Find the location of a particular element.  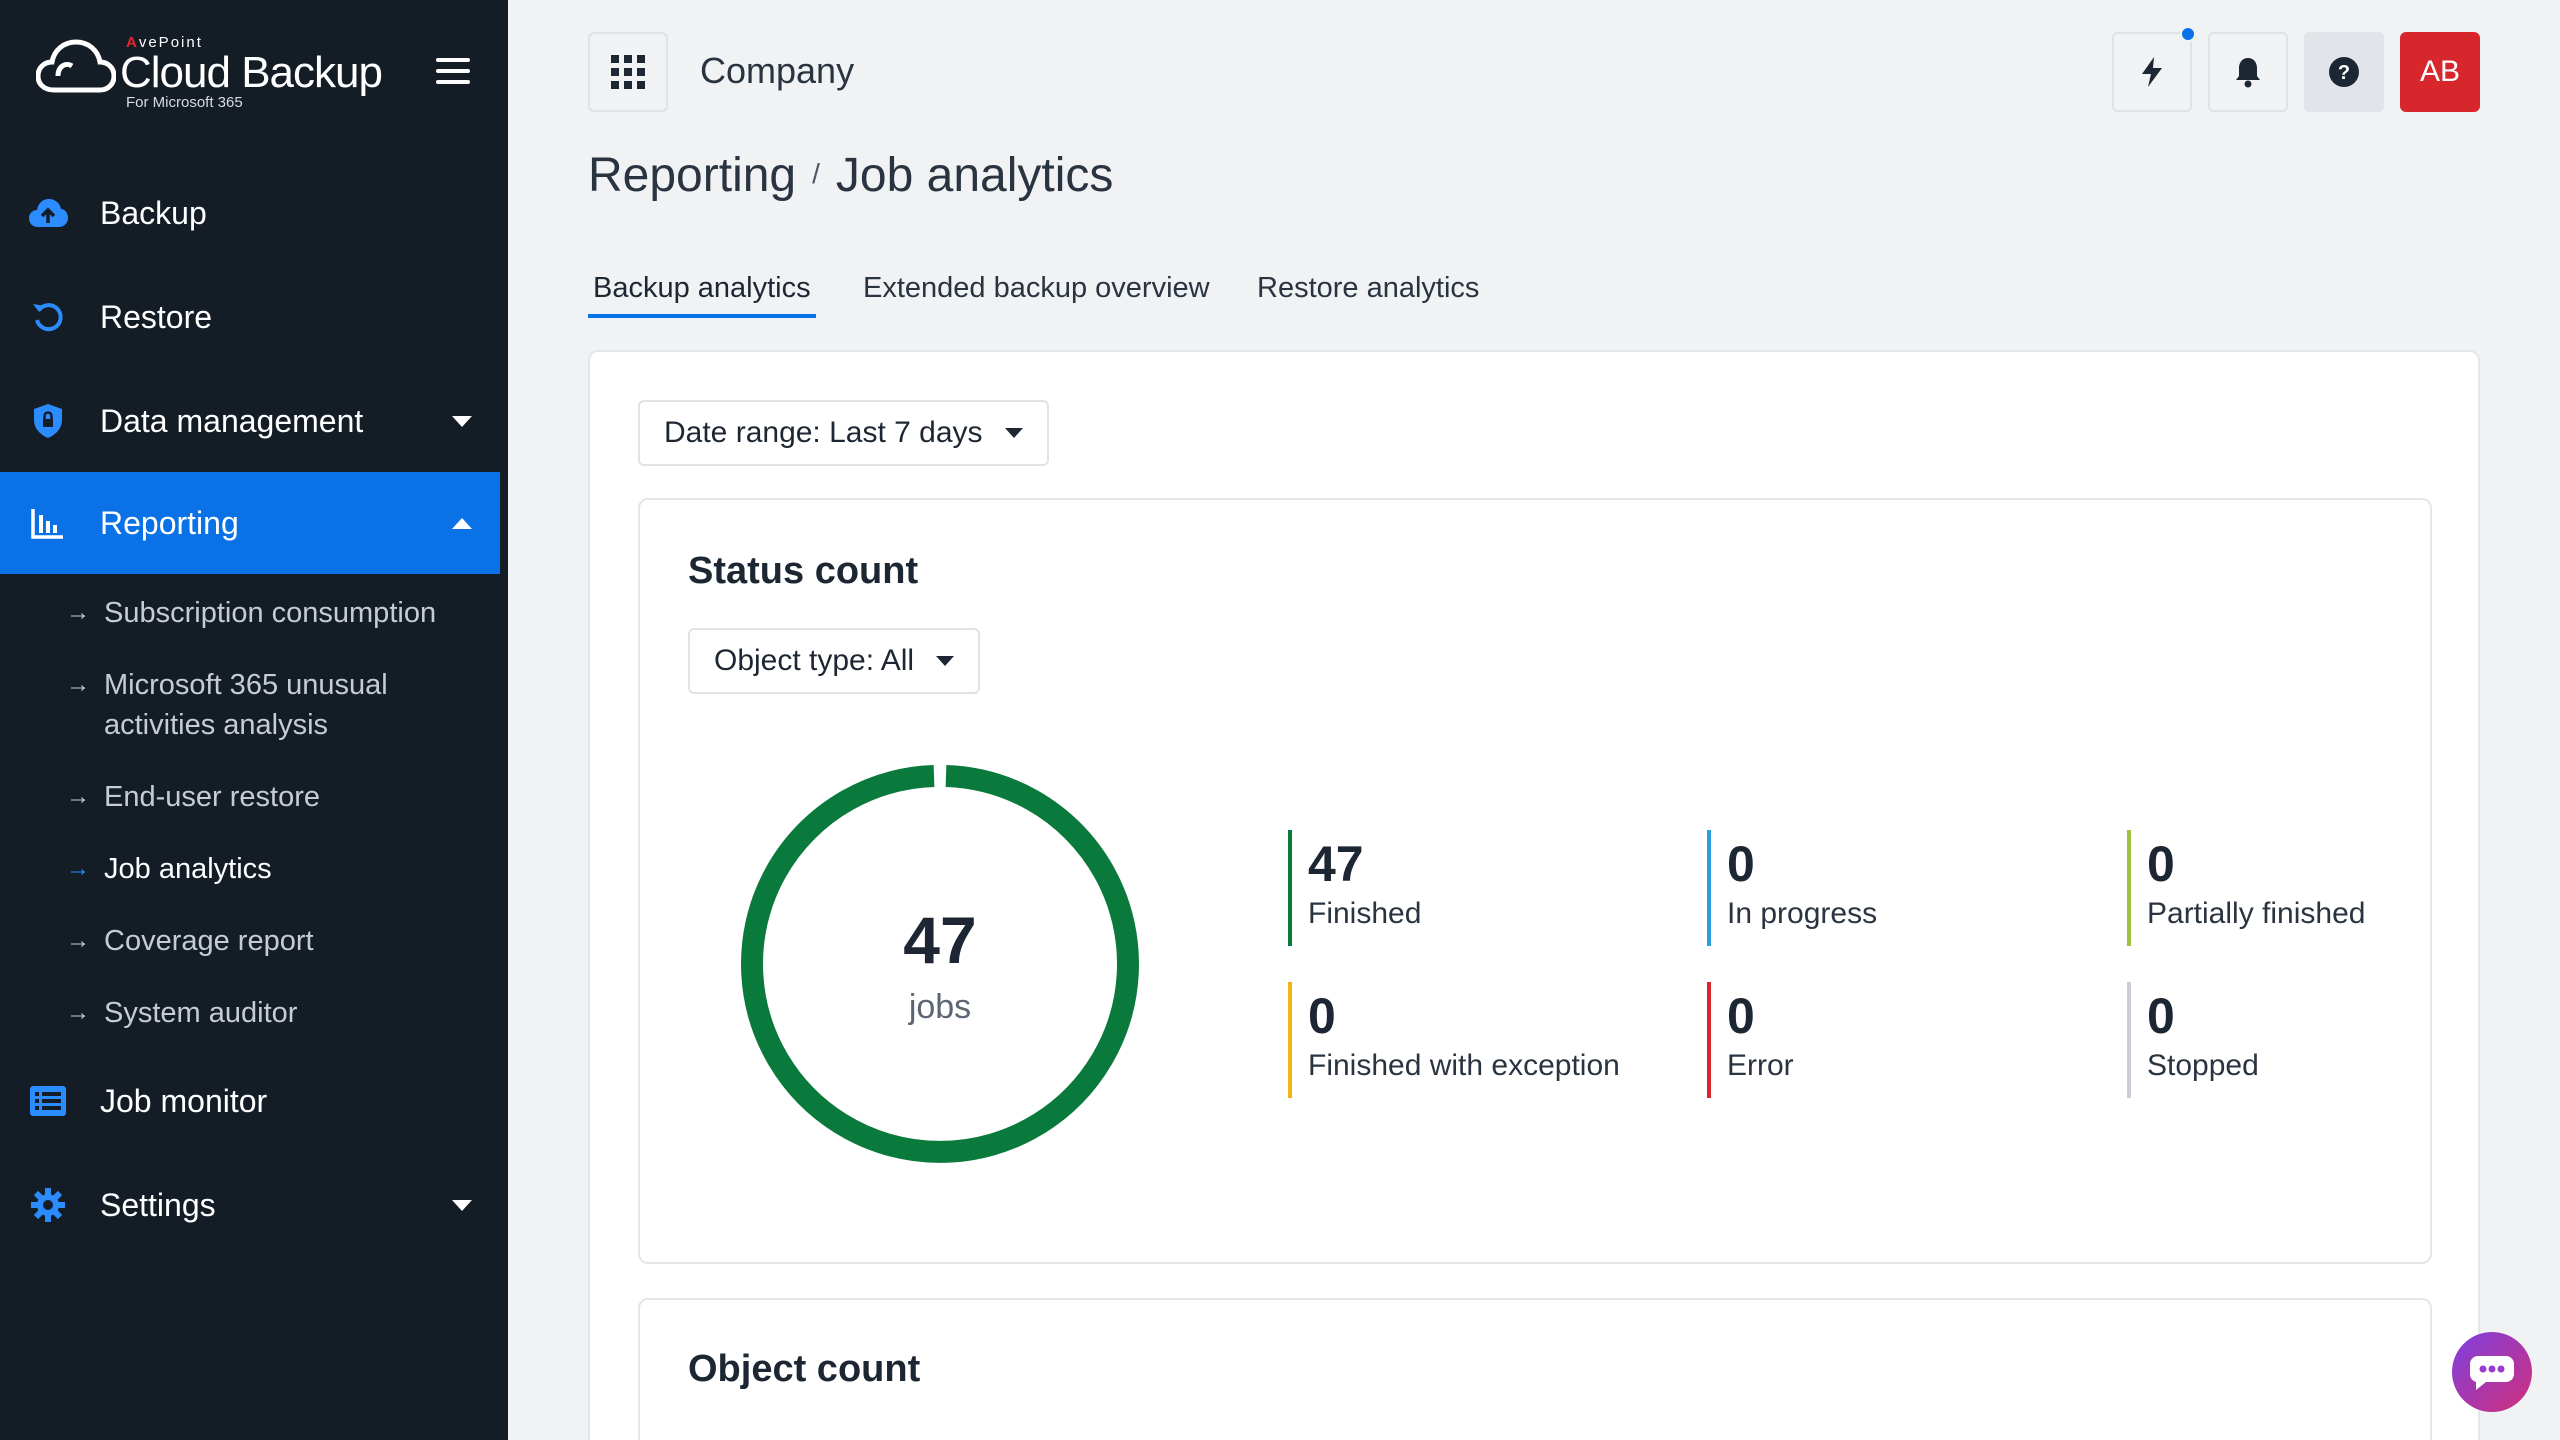

sidebar-item-label: Reporting is located at coordinates (169, 522).